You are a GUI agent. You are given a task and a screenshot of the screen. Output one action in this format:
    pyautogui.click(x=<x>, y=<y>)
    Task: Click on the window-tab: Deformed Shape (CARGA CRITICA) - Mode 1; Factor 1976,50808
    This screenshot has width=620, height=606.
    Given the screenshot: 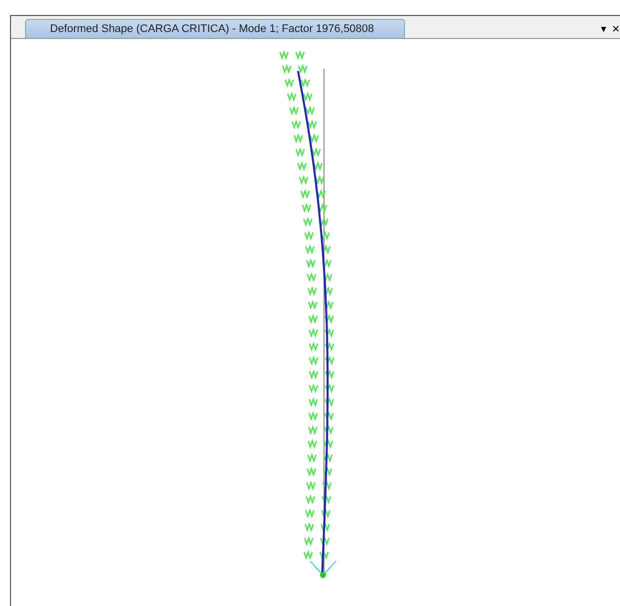 What is the action you would take?
    pyautogui.click(x=215, y=28)
    